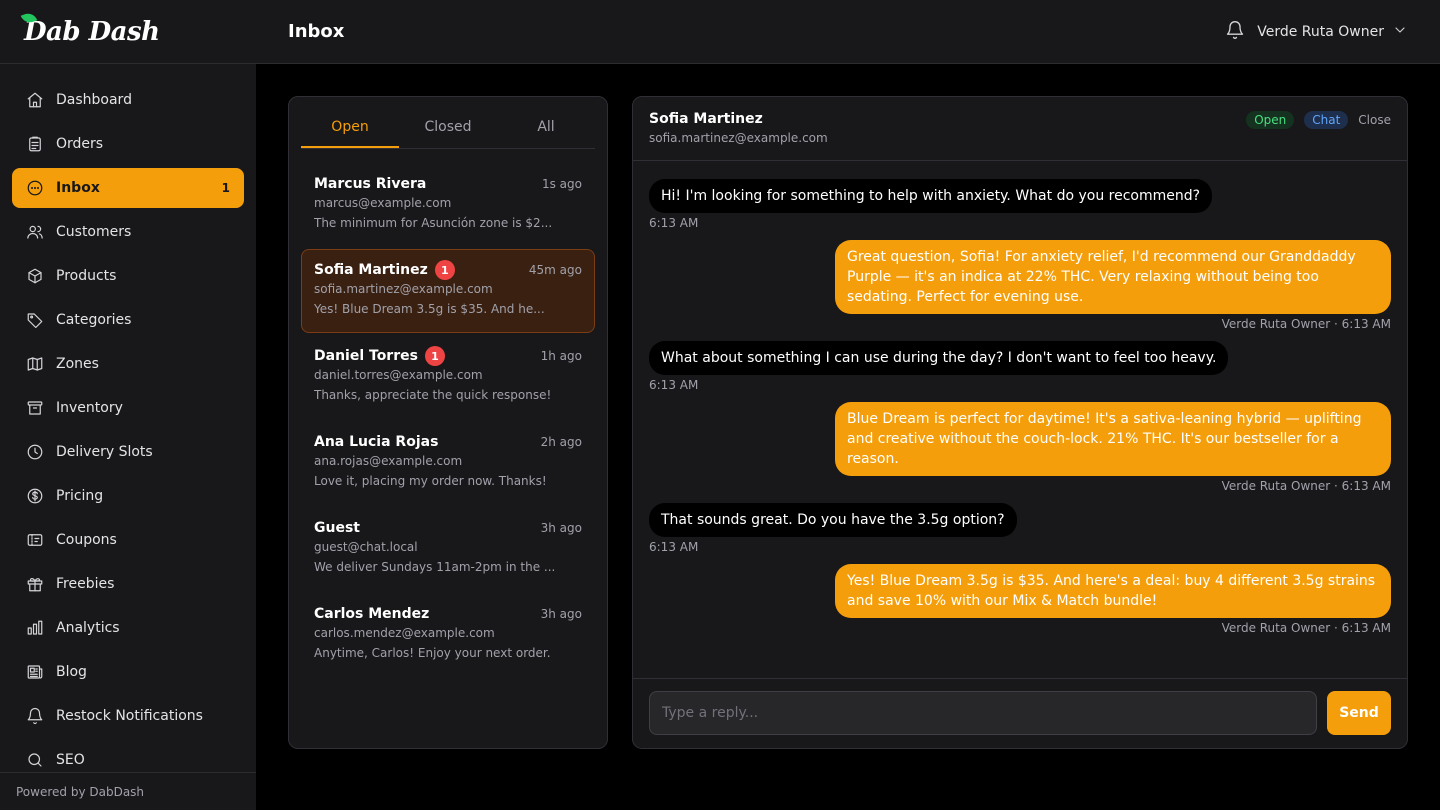 The width and height of the screenshot is (1440, 810). I want to click on conversation-name: Sofia Martinez, so click(371, 270).